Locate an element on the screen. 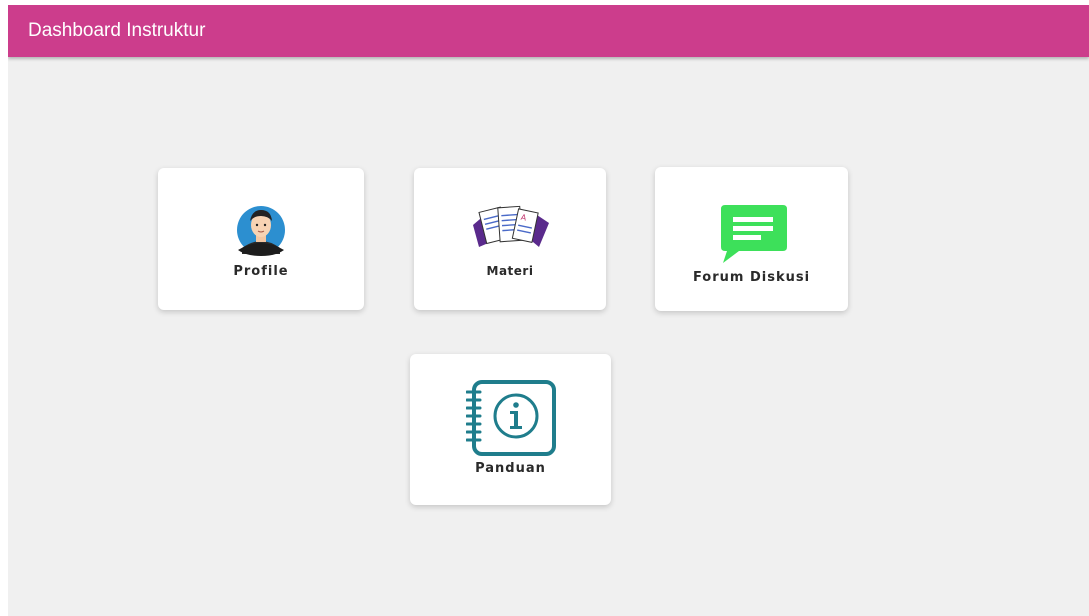  top-bar: Dashboard Instruktur is located at coordinates (548, 31).